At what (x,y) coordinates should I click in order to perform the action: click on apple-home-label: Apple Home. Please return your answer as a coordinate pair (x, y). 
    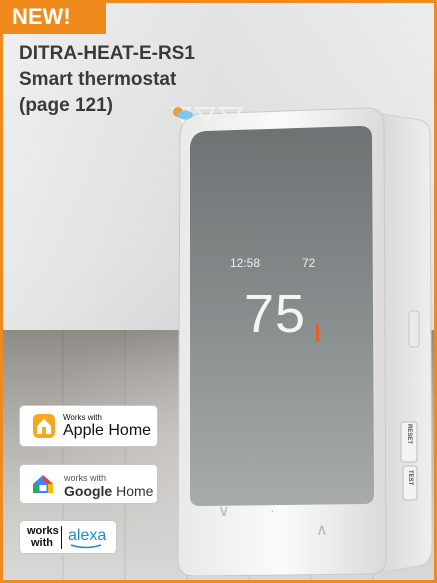
    Looking at the image, I should click on (107, 430).